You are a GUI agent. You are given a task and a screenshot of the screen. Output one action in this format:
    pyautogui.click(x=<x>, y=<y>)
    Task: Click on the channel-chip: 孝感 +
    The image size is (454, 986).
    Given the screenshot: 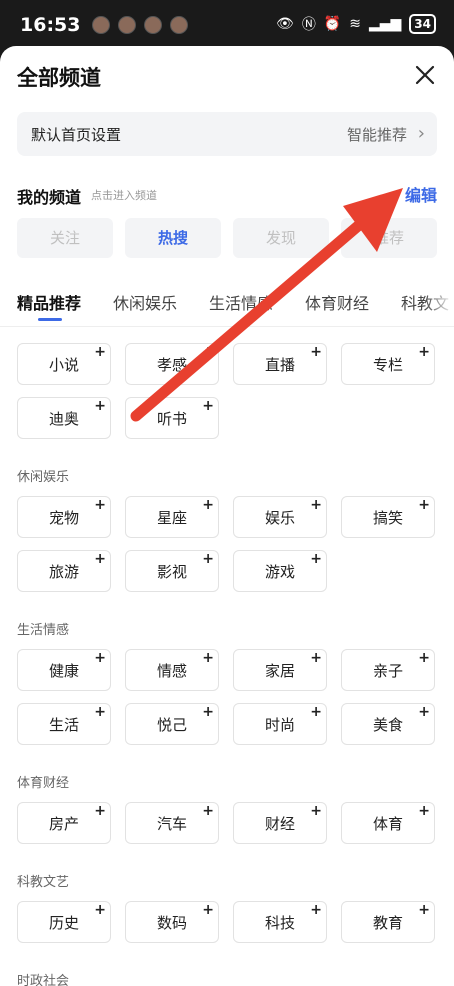 What is the action you would take?
    pyautogui.click(x=172, y=364)
    